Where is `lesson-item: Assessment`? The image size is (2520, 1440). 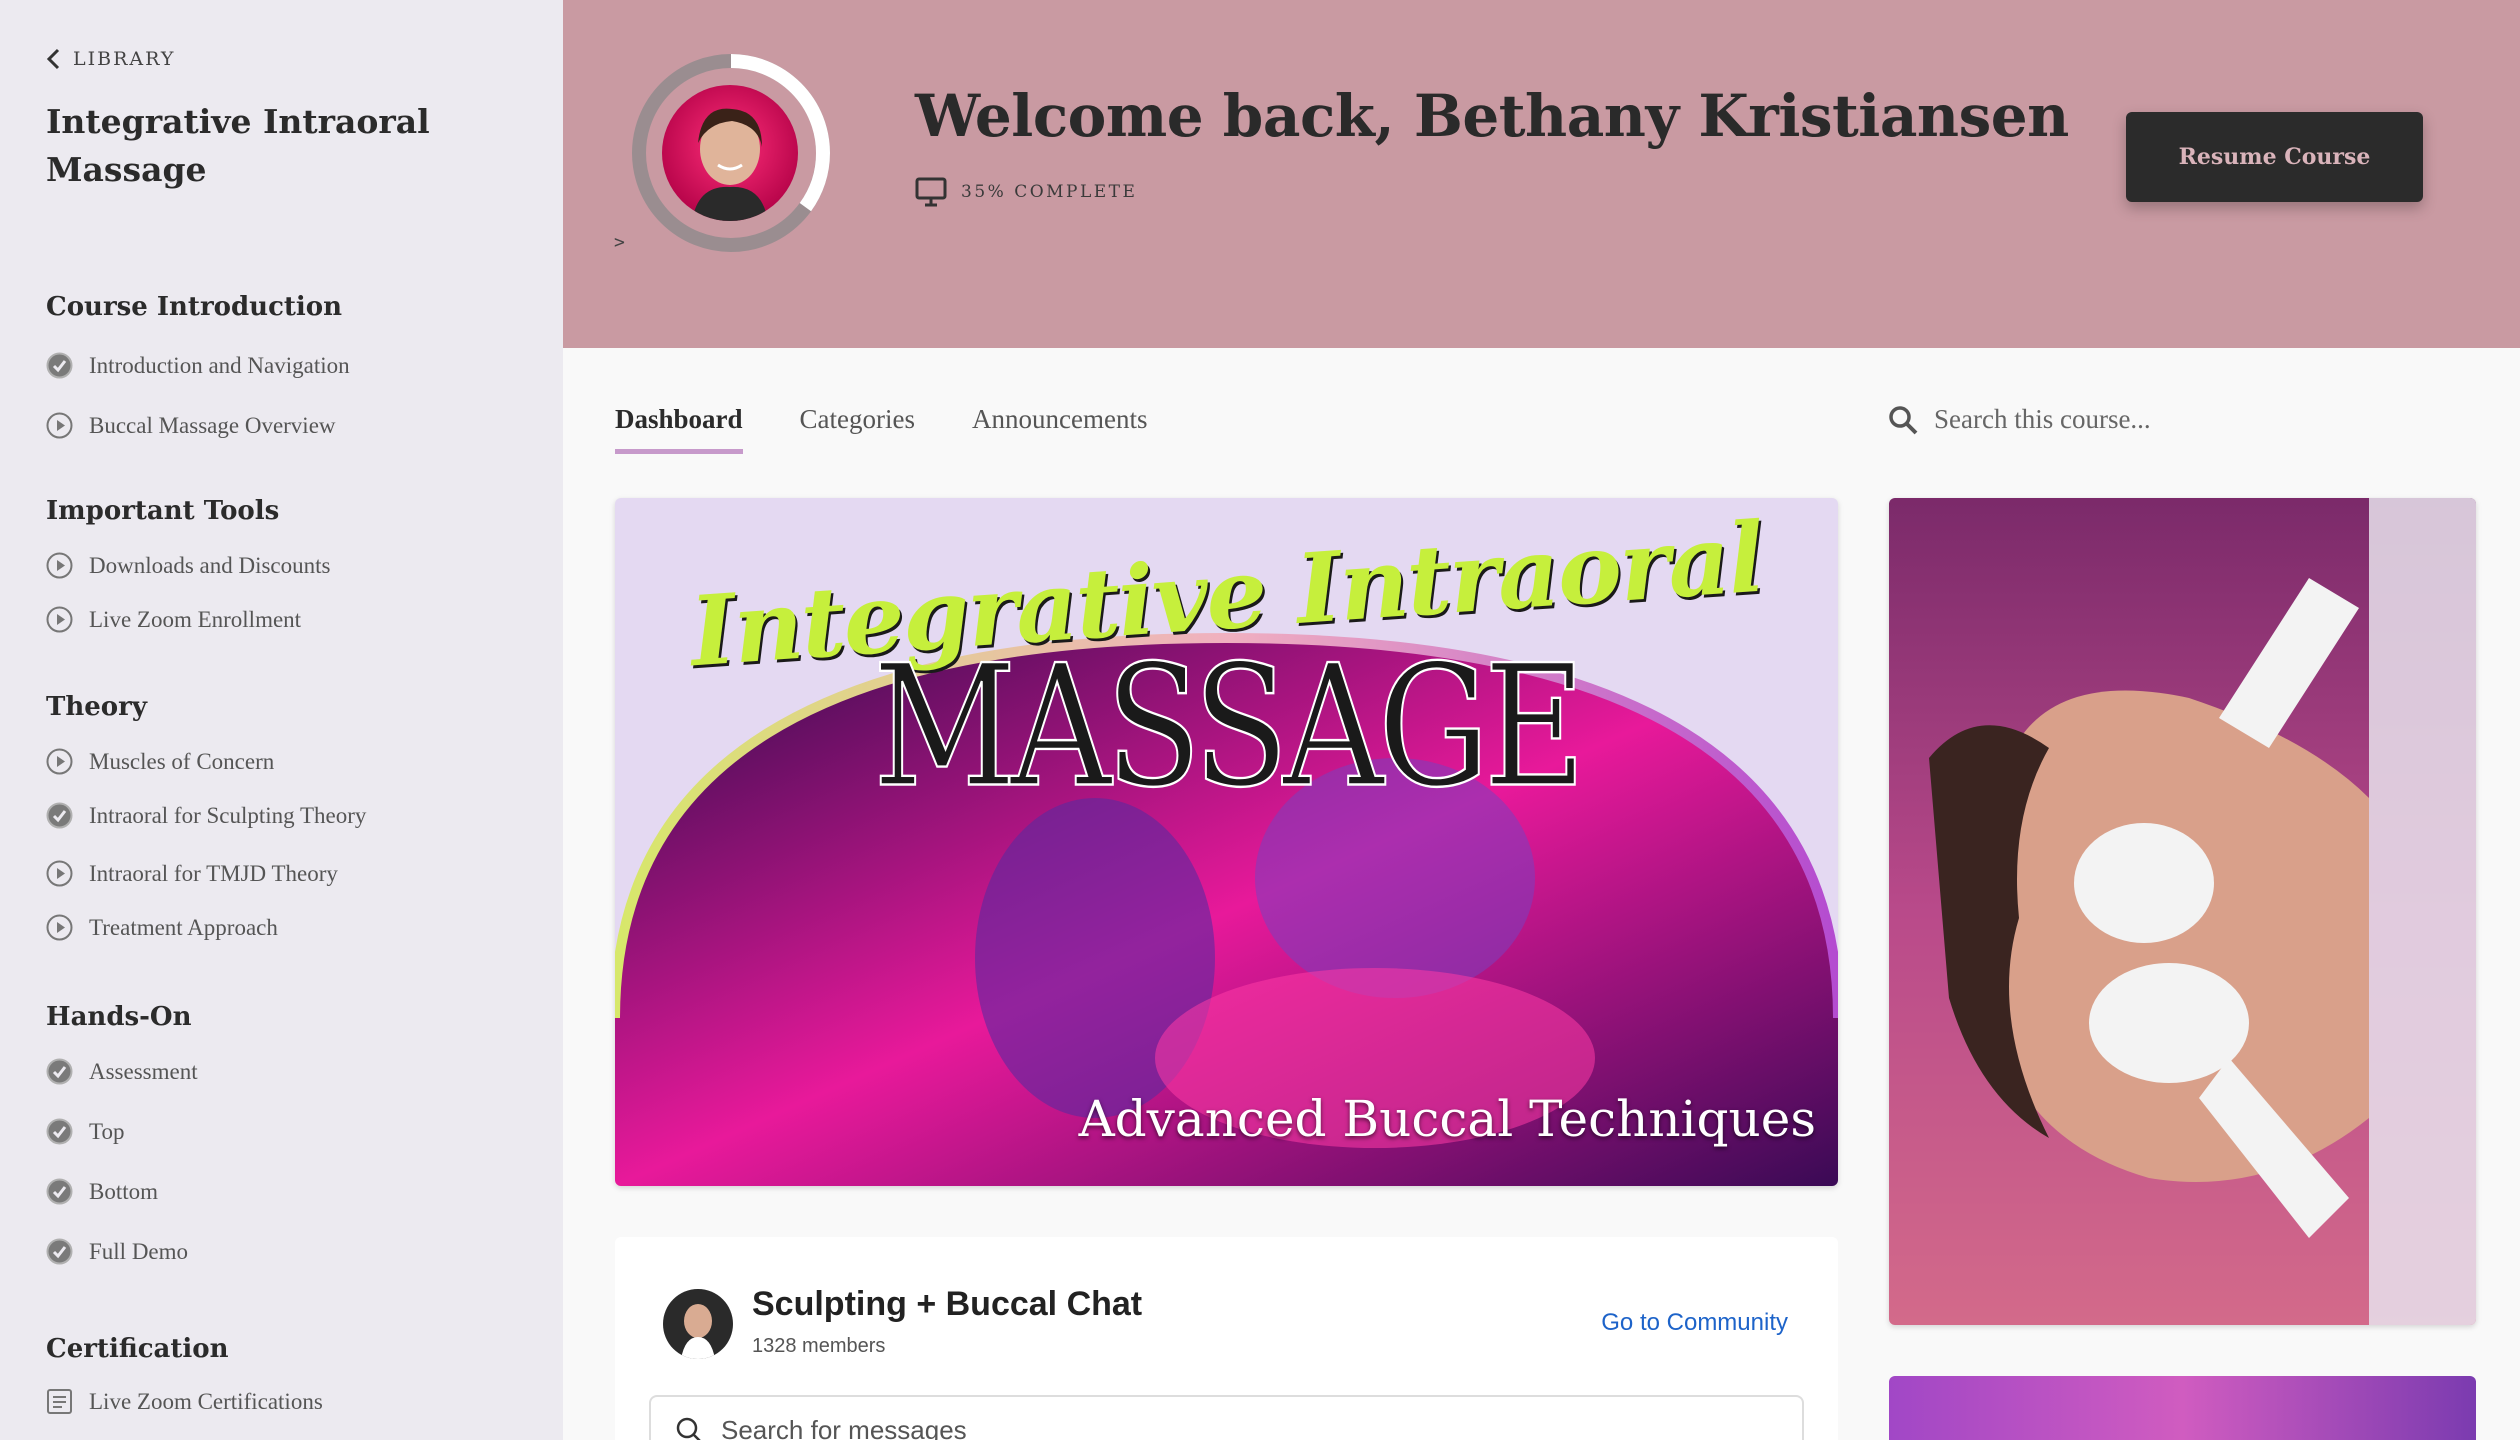 lesson-item: Assessment is located at coordinates (122, 1071).